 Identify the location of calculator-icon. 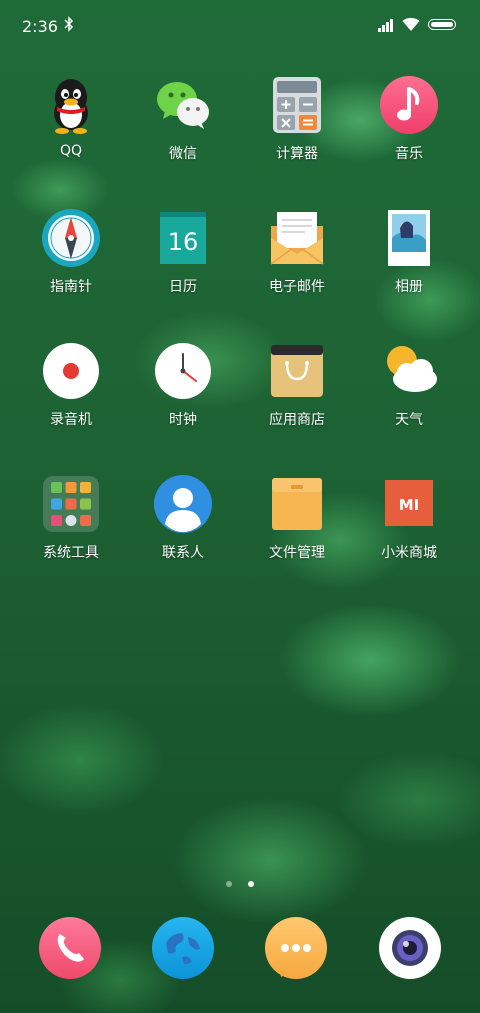
(297, 105).